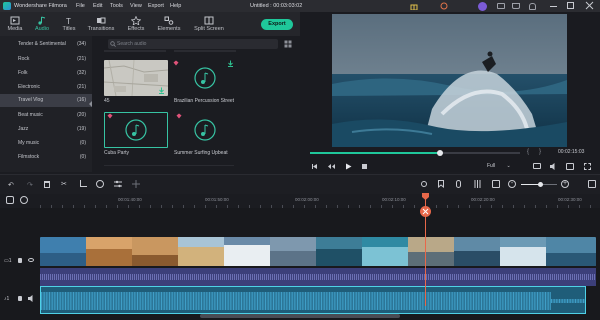 This screenshot has height=320, width=600. I want to click on crop-icon, so click(83, 183).